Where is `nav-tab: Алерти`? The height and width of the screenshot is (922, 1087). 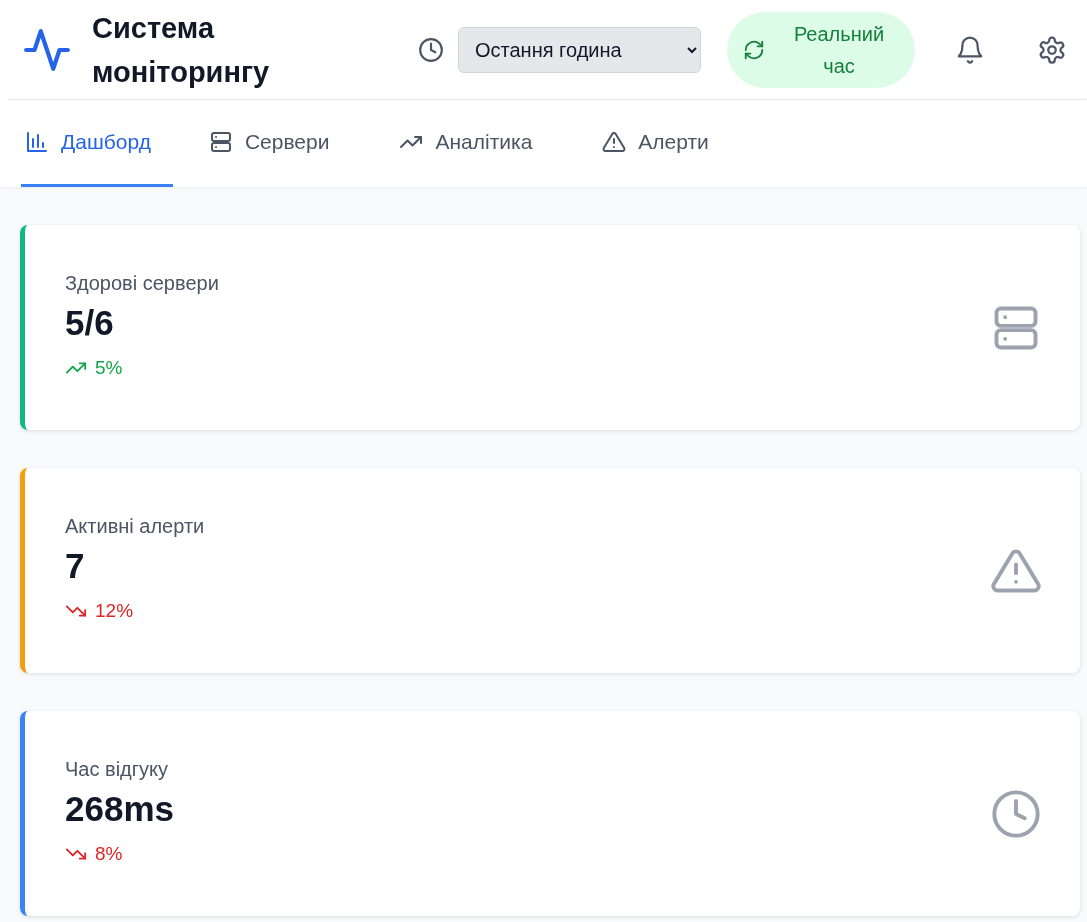 nav-tab: Алерти is located at coordinates (664, 143).